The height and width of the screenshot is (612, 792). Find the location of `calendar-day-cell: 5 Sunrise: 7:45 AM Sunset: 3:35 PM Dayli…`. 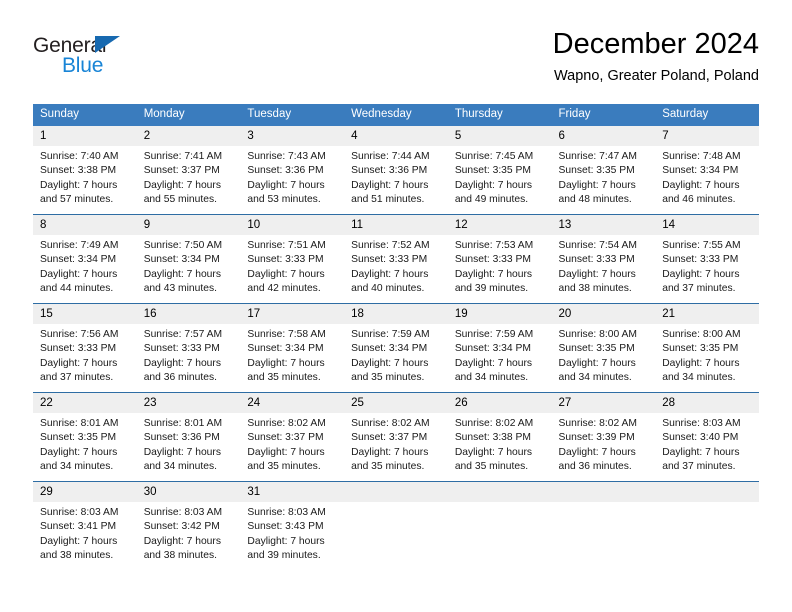

calendar-day-cell: 5 Sunrise: 7:45 AM Sunset: 3:35 PM Dayli… is located at coordinates (499, 170).